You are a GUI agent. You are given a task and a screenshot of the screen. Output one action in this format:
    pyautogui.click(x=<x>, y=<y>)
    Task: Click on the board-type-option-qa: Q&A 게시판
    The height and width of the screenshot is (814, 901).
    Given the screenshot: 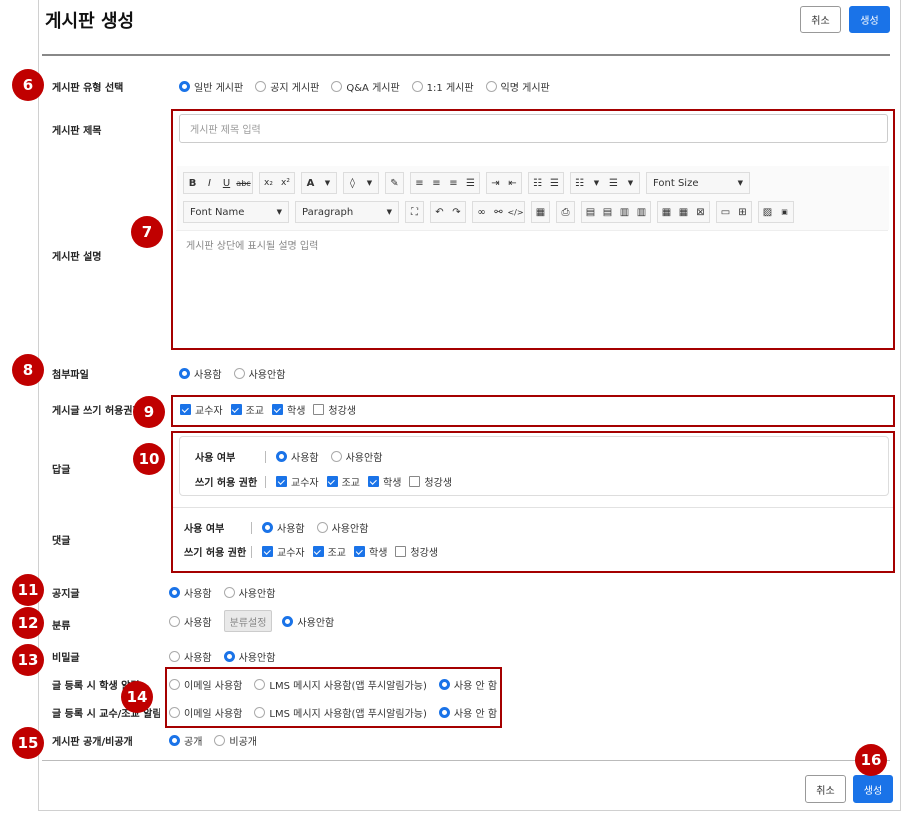 What is the action you would take?
    pyautogui.click(x=365, y=86)
    